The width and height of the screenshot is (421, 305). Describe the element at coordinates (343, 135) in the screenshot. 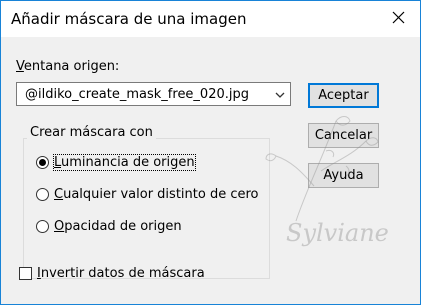

I see `cancel-button: Cancelar` at that location.